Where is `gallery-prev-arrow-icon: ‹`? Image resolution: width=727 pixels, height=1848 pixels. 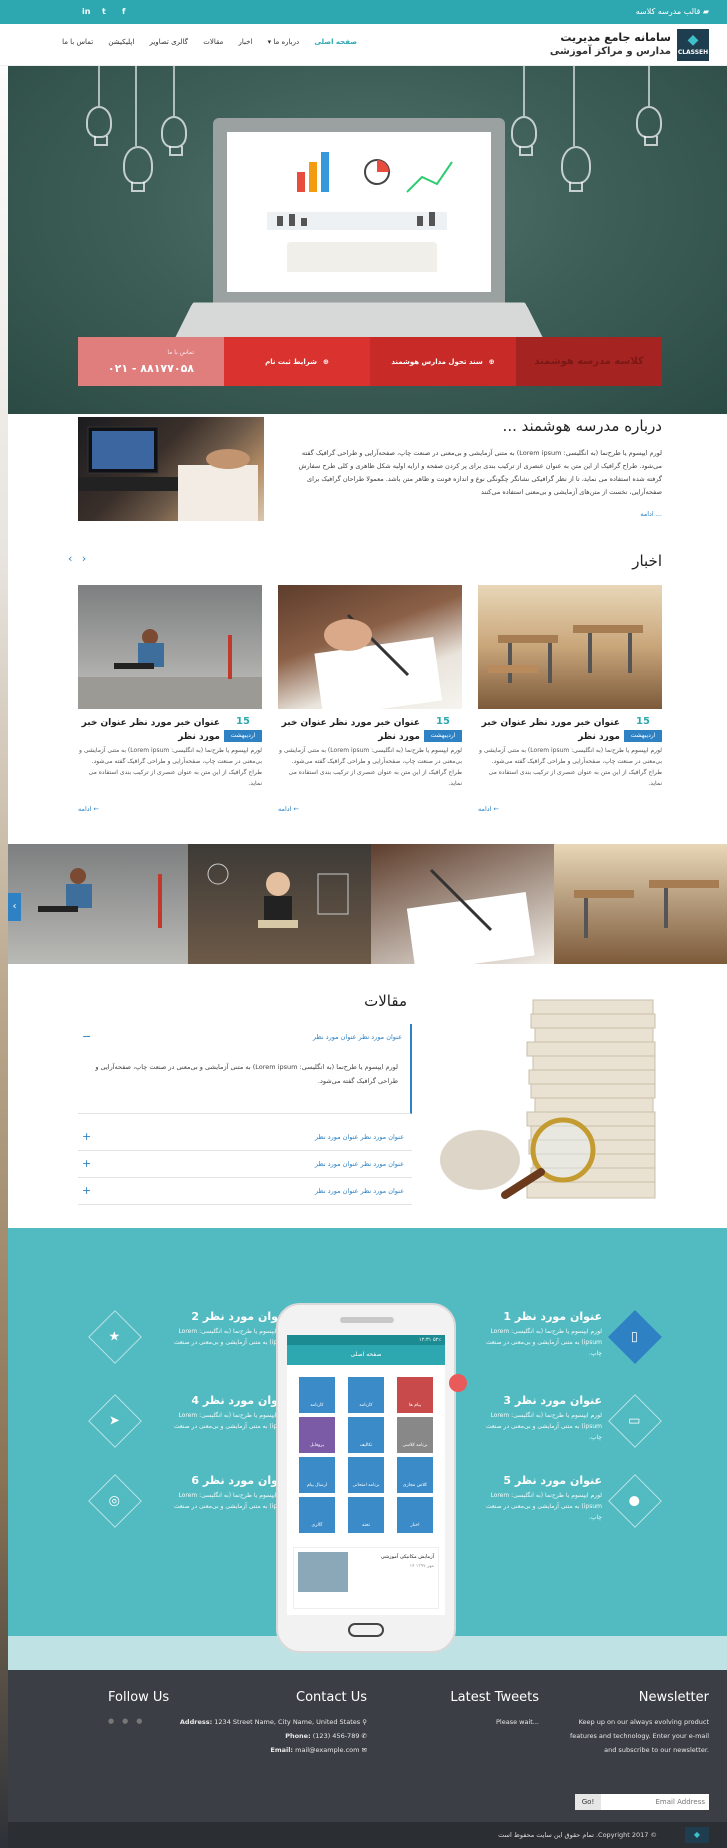
gallery-prev-arrow-icon: ‹ is located at coordinates (14, 907).